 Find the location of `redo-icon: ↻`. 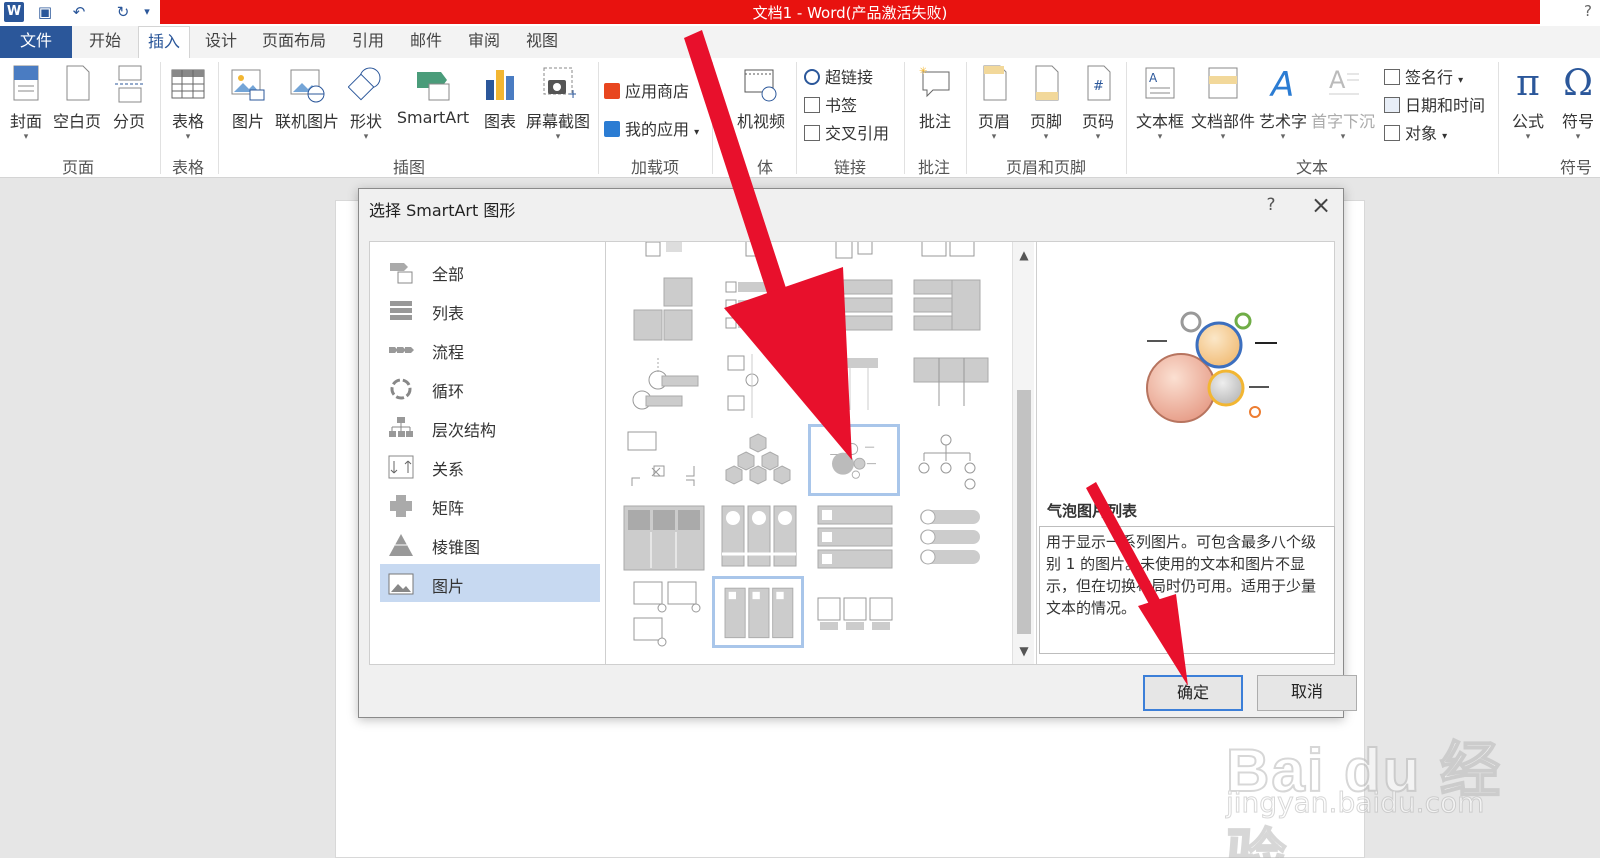

redo-icon: ↻ is located at coordinates (123, 12).